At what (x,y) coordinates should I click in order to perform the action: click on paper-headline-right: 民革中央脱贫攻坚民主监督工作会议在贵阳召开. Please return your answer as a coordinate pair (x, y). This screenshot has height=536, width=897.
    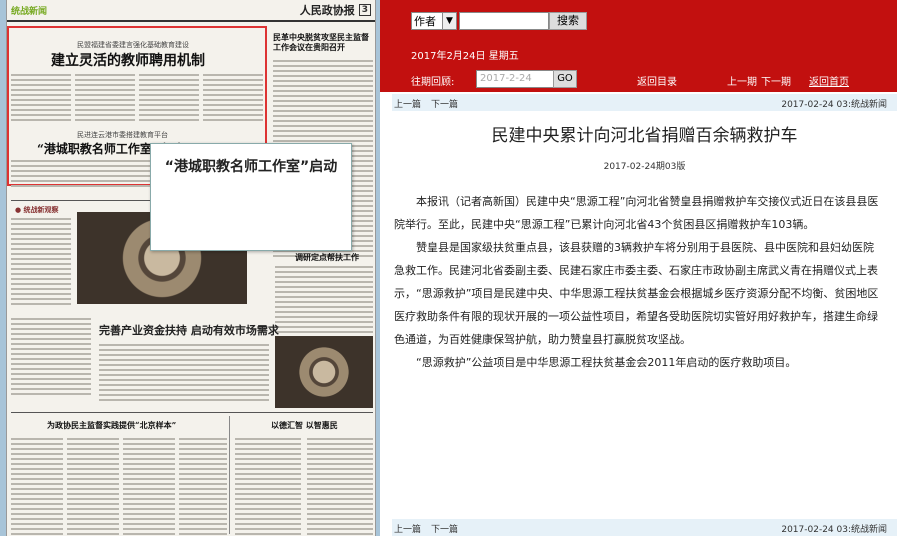
    Looking at the image, I should click on (323, 42).